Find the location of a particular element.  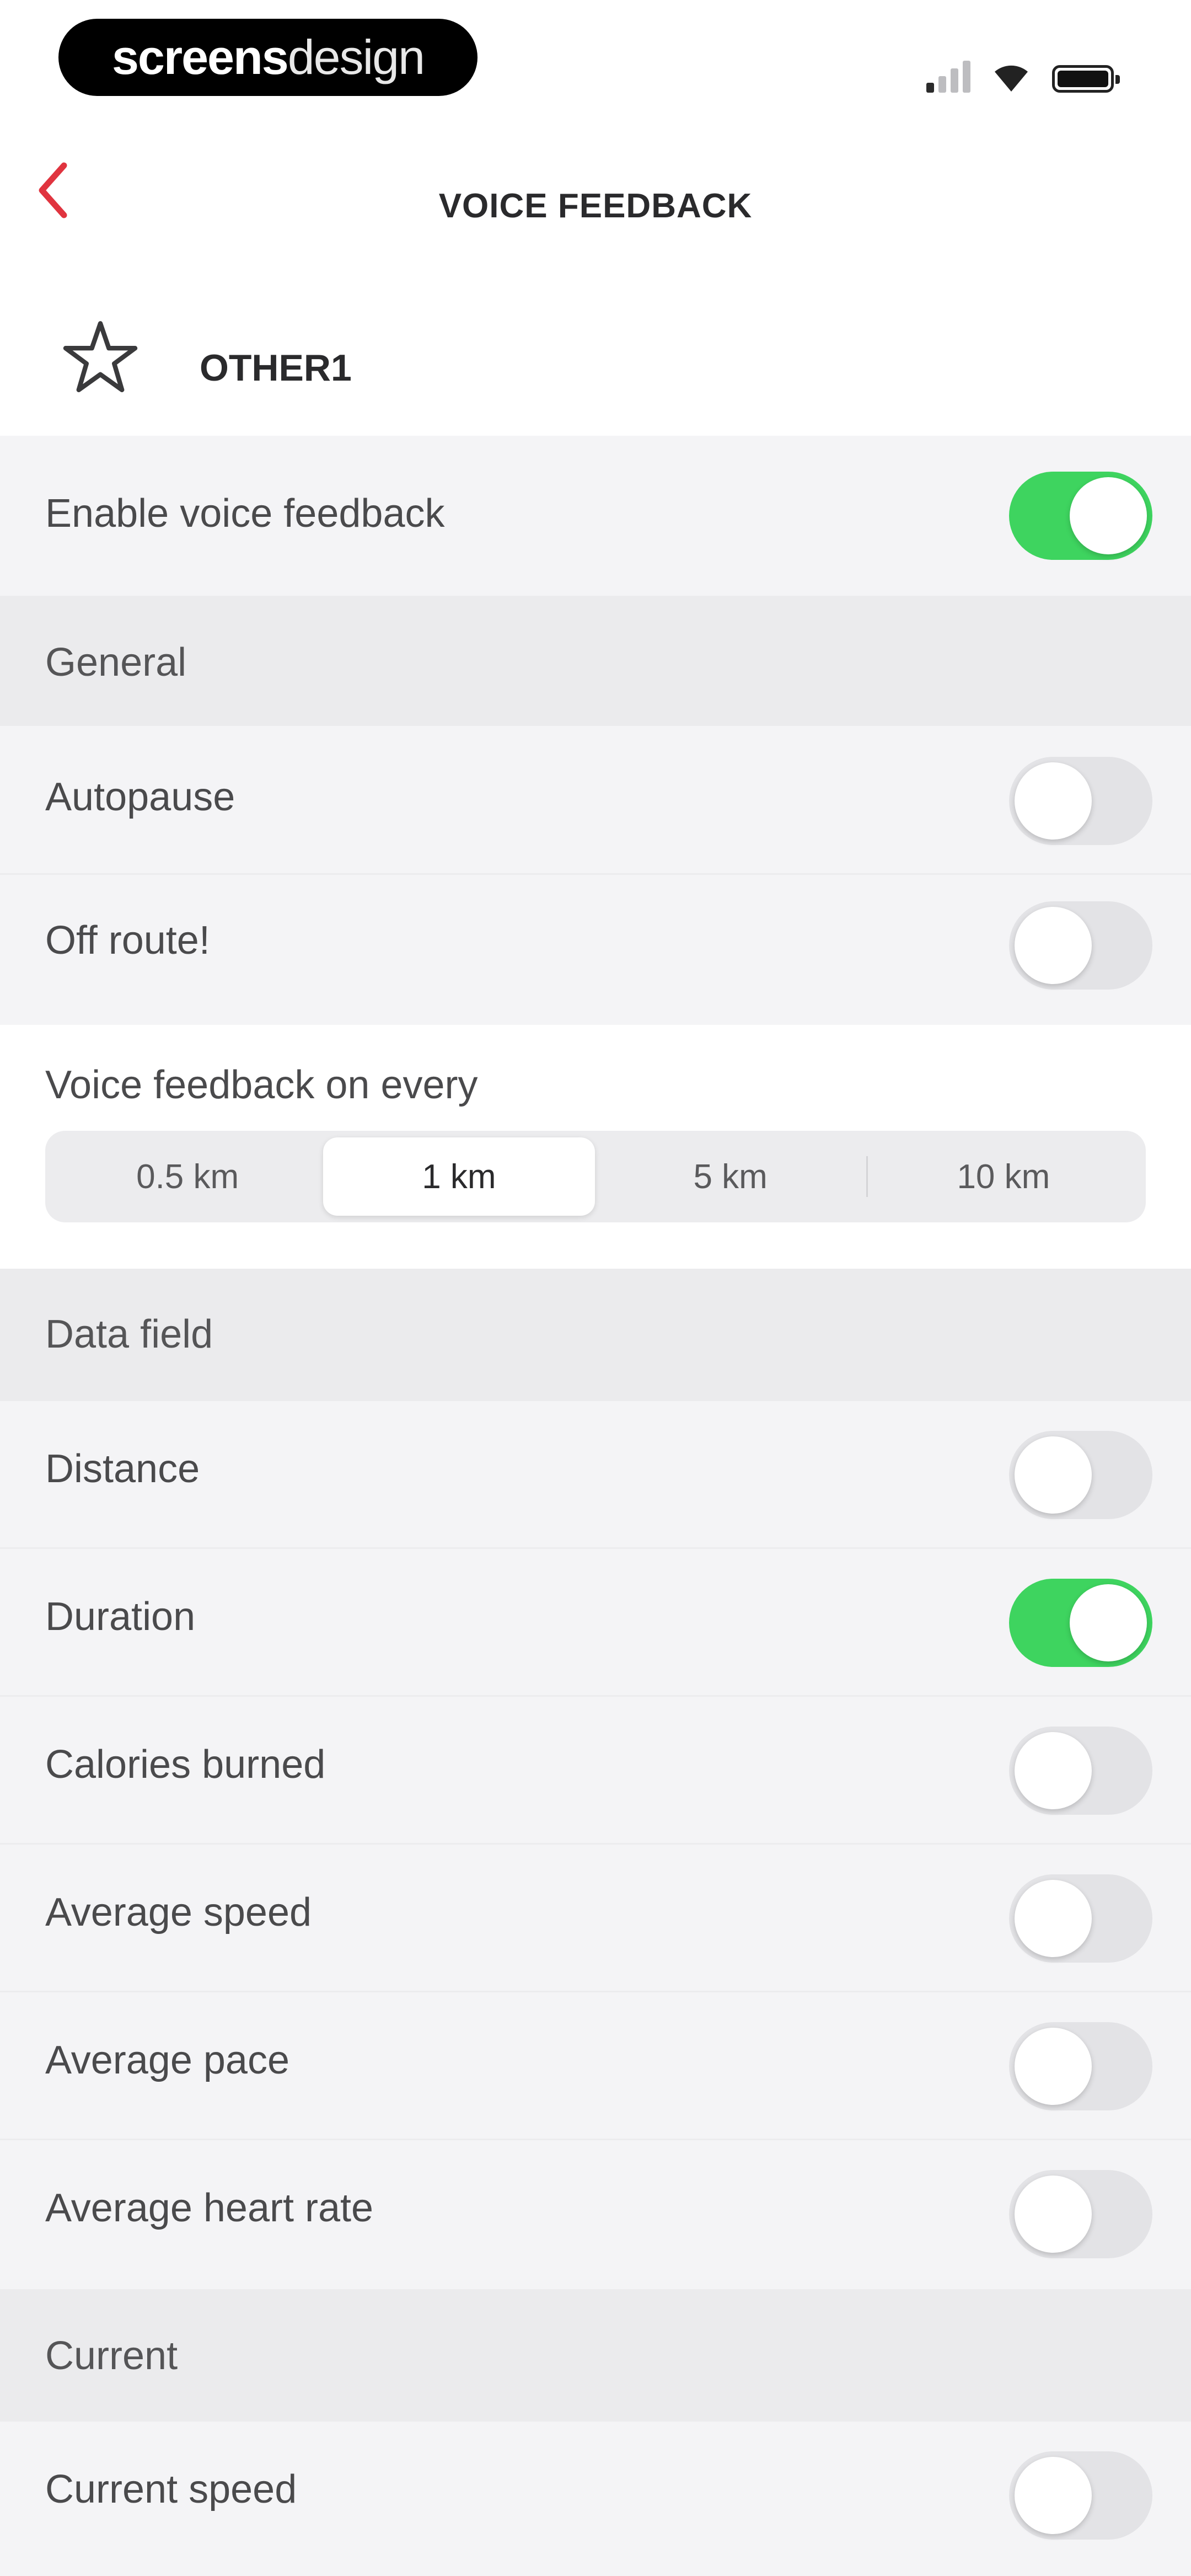

duration-row: Duration is located at coordinates (595, 1623).